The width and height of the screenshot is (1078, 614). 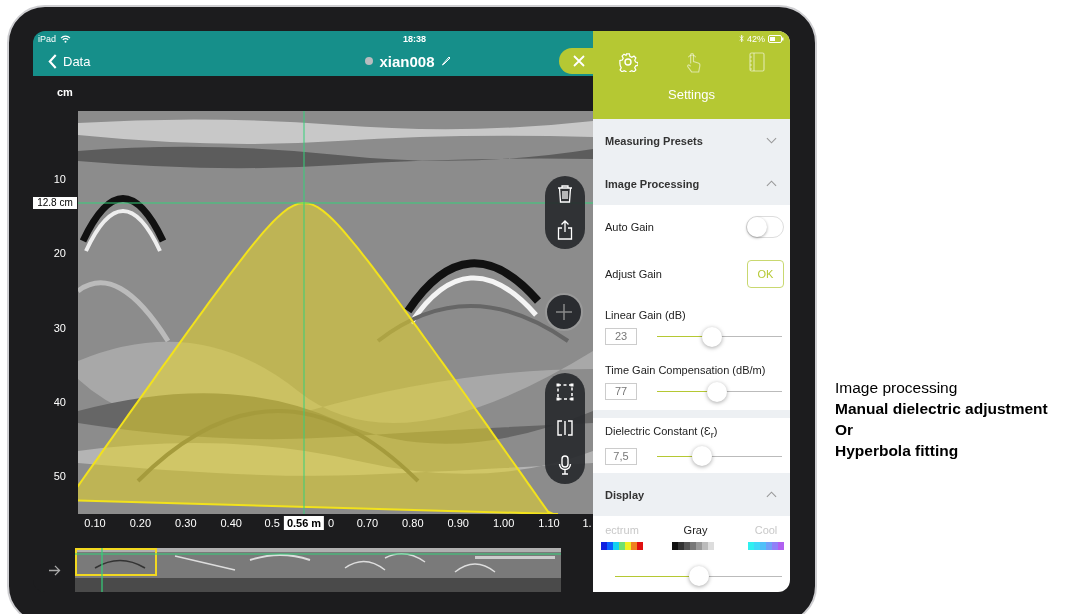 I want to click on battery-icon, so click(x=776, y=38).